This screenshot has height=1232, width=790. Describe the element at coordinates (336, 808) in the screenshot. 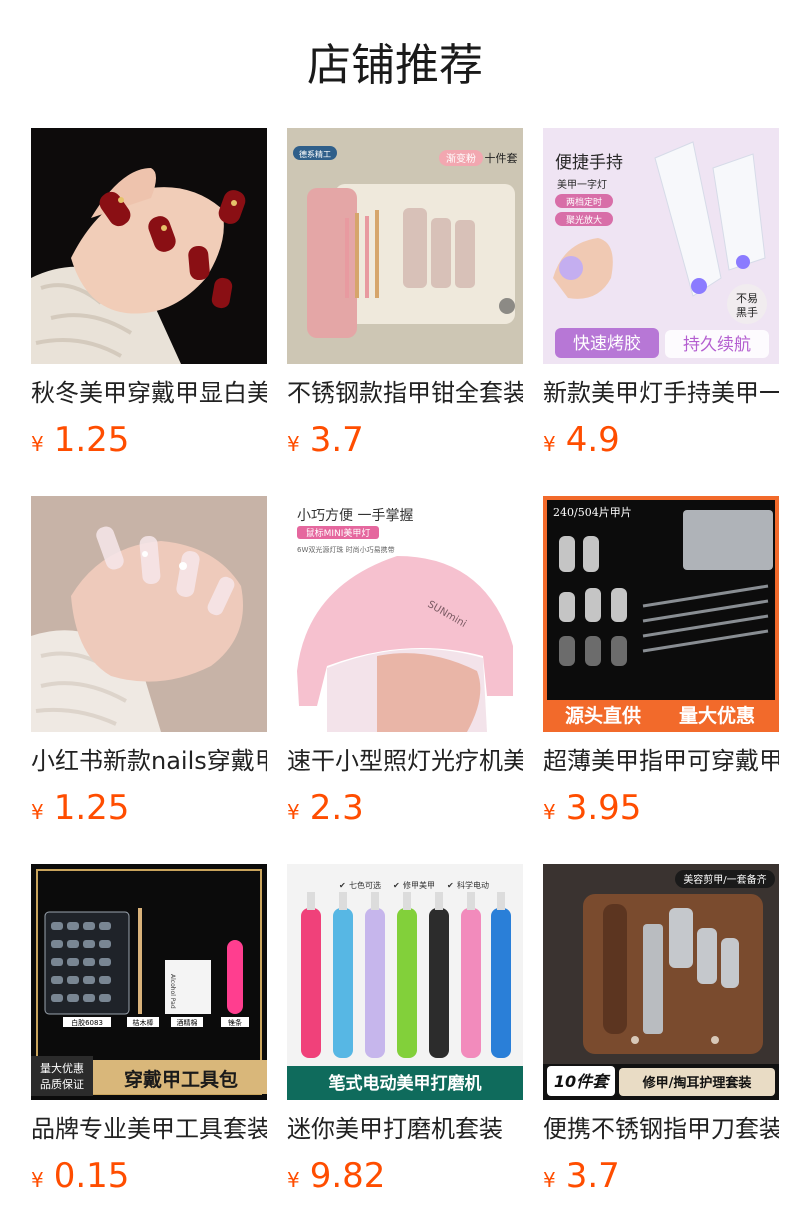

I see `price-value: 2.3` at that location.